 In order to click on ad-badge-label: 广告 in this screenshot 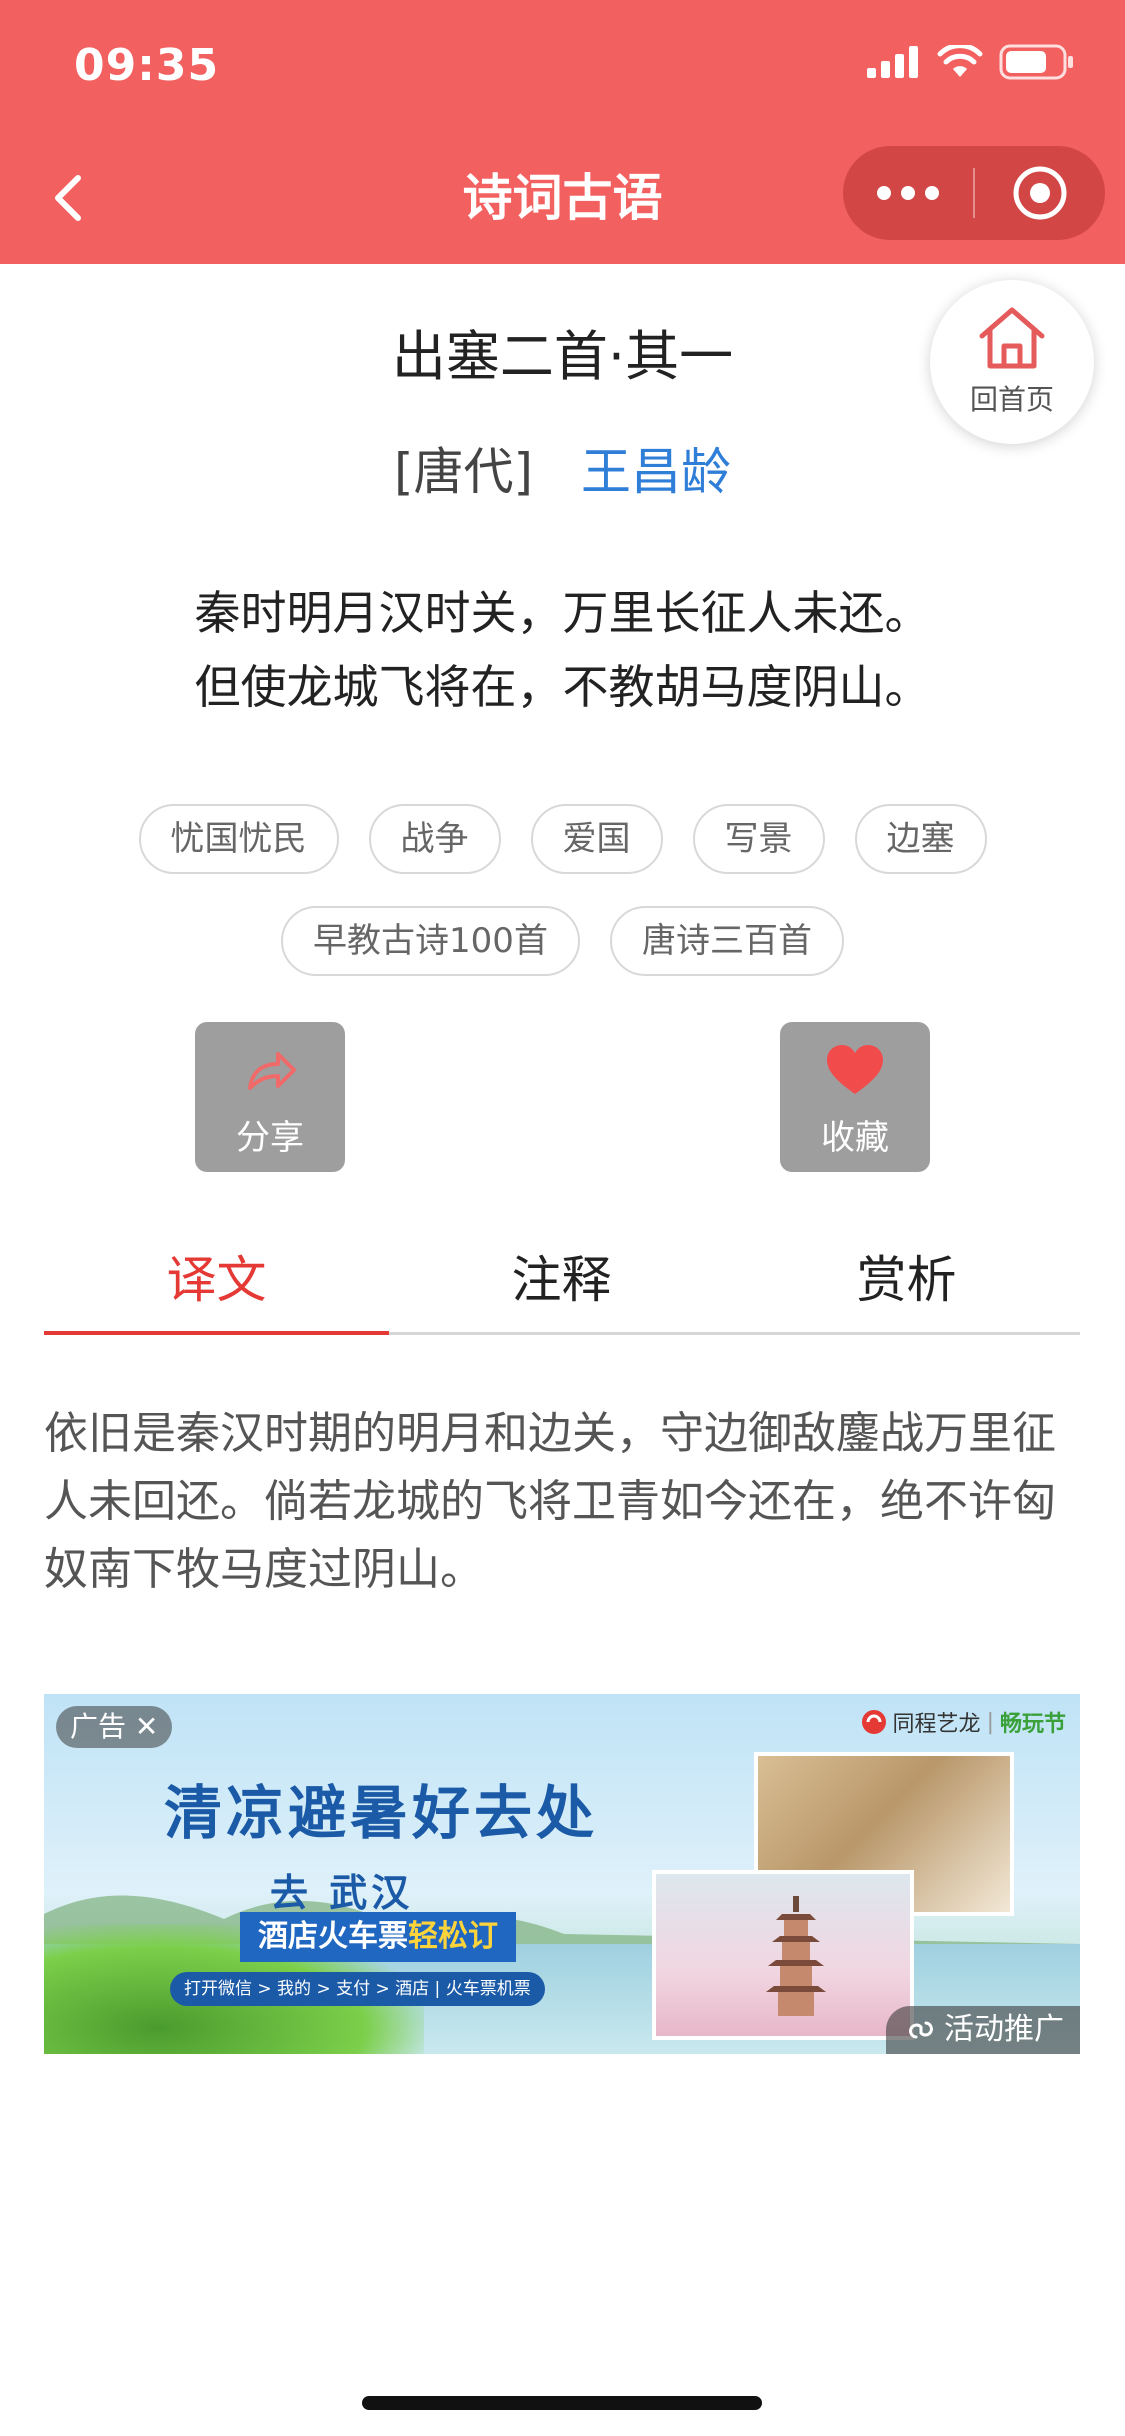, I will do `click(98, 1726)`.